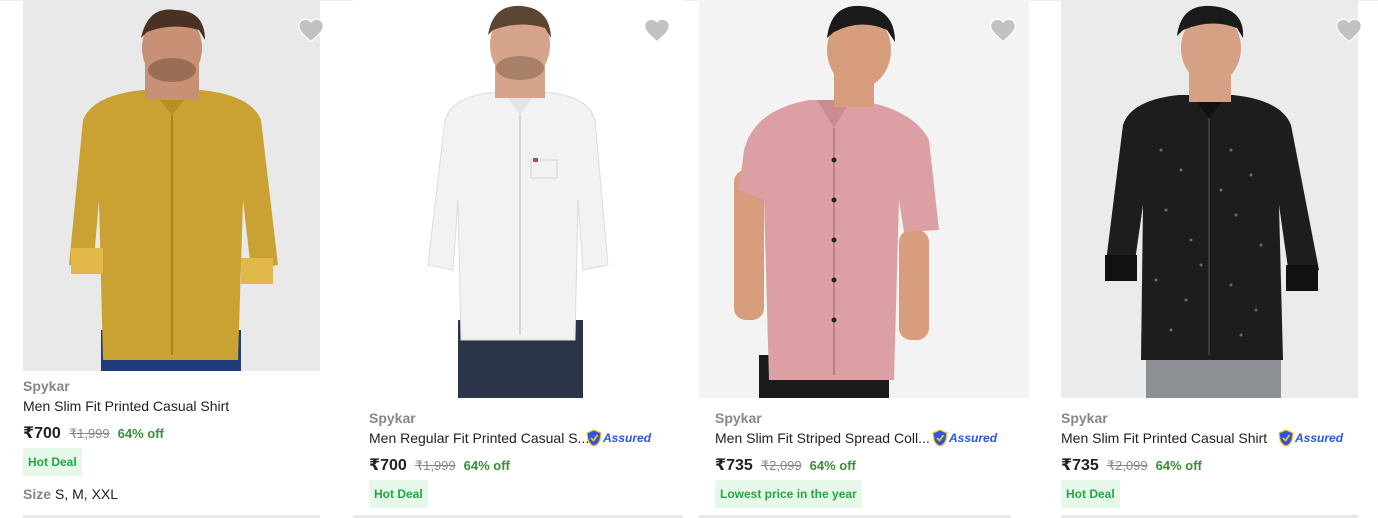  Describe the element at coordinates (87, 494) in the screenshot. I see `size-values: S, M, XXL` at that location.